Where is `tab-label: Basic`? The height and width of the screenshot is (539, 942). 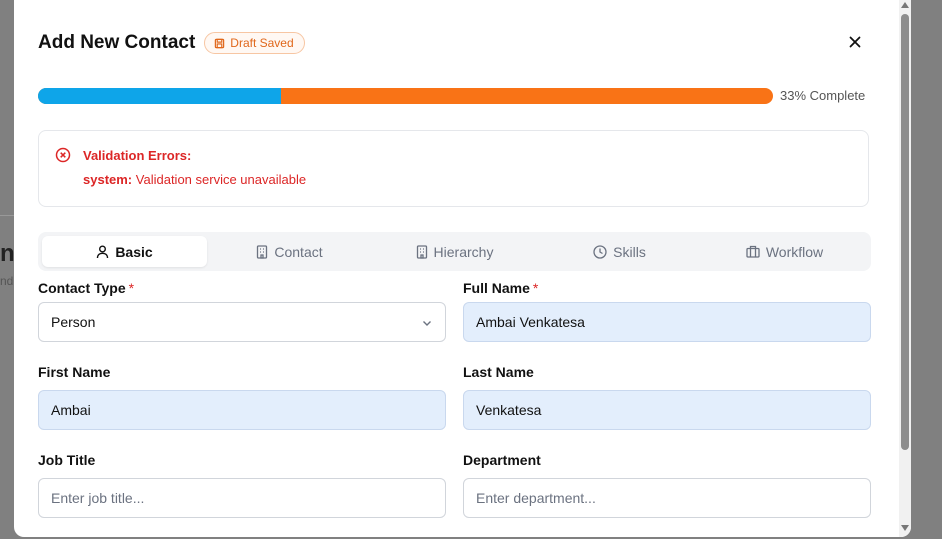 tab-label: Basic is located at coordinates (134, 251).